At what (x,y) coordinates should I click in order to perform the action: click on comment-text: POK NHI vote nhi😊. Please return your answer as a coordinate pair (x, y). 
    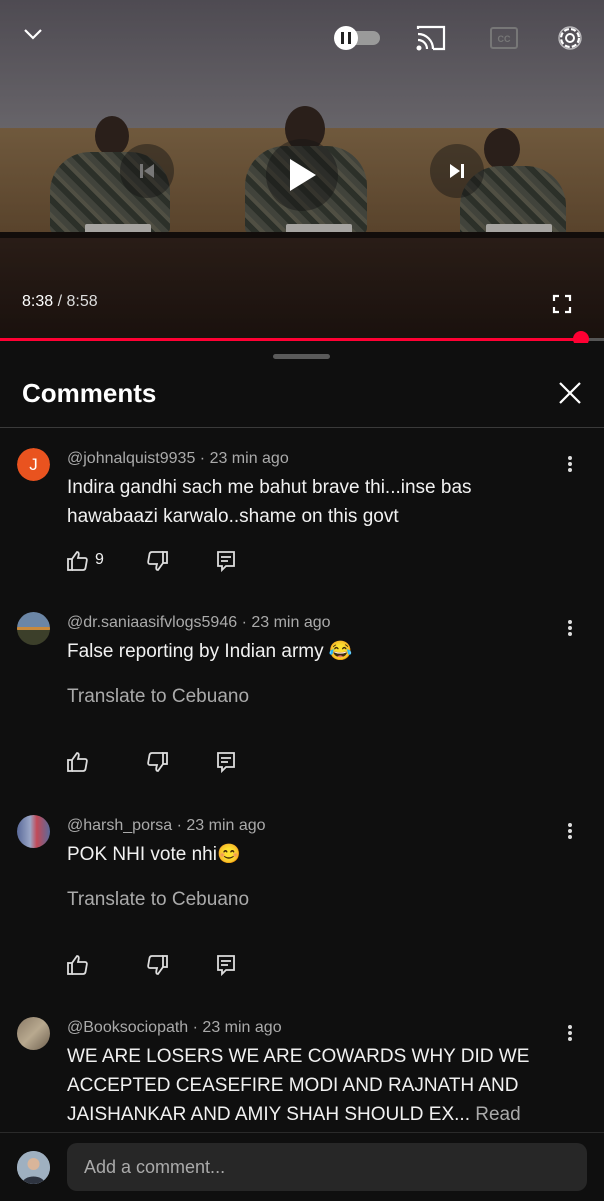
    Looking at the image, I should click on (154, 854).